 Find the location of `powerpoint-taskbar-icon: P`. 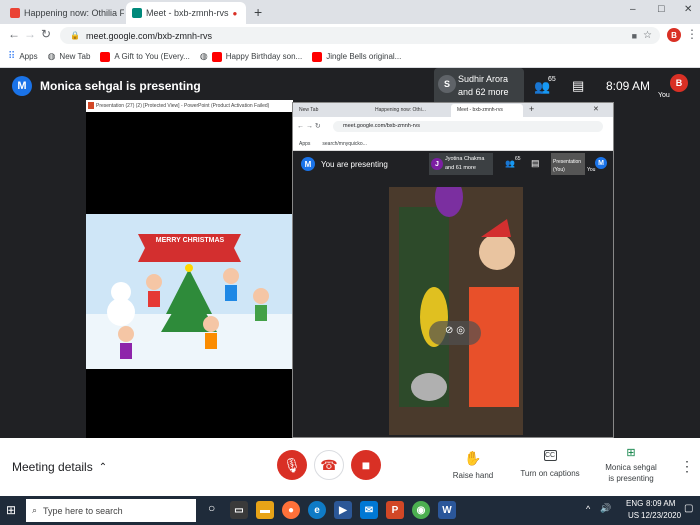

powerpoint-taskbar-icon: P is located at coordinates (395, 510).